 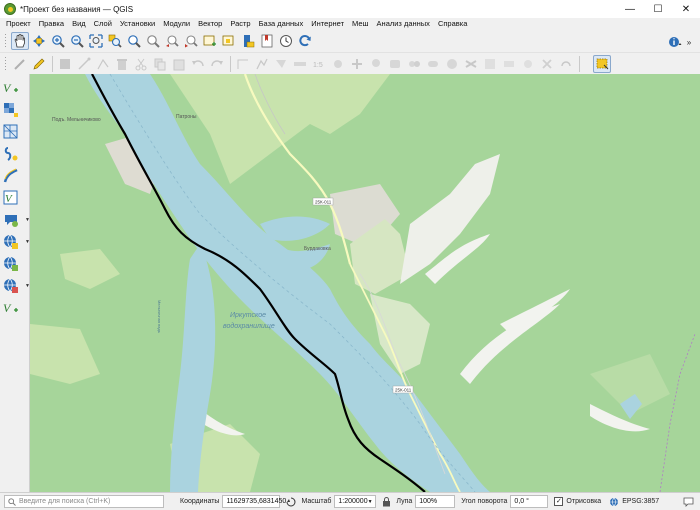 I want to click on label-rotate-icon, so click(x=414, y=64).